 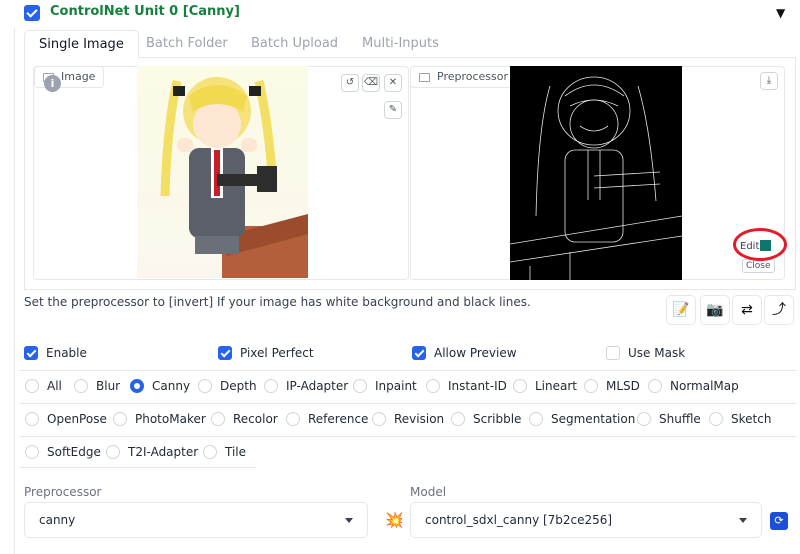 What do you see at coordinates (715, 310) in the screenshot?
I see `camera-icon: 📷` at bounding box center [715, 310].